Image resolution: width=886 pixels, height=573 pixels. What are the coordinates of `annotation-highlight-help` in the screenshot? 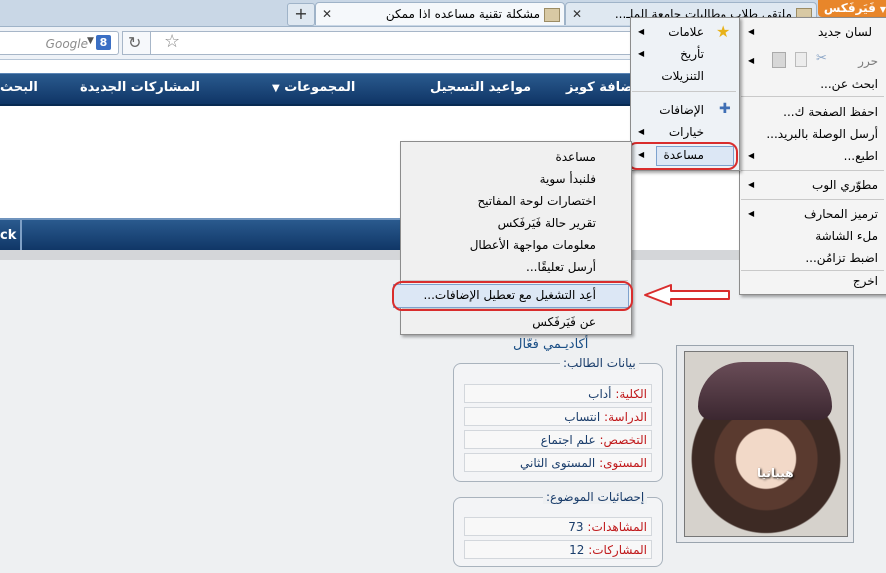 It's located at (682, 156).